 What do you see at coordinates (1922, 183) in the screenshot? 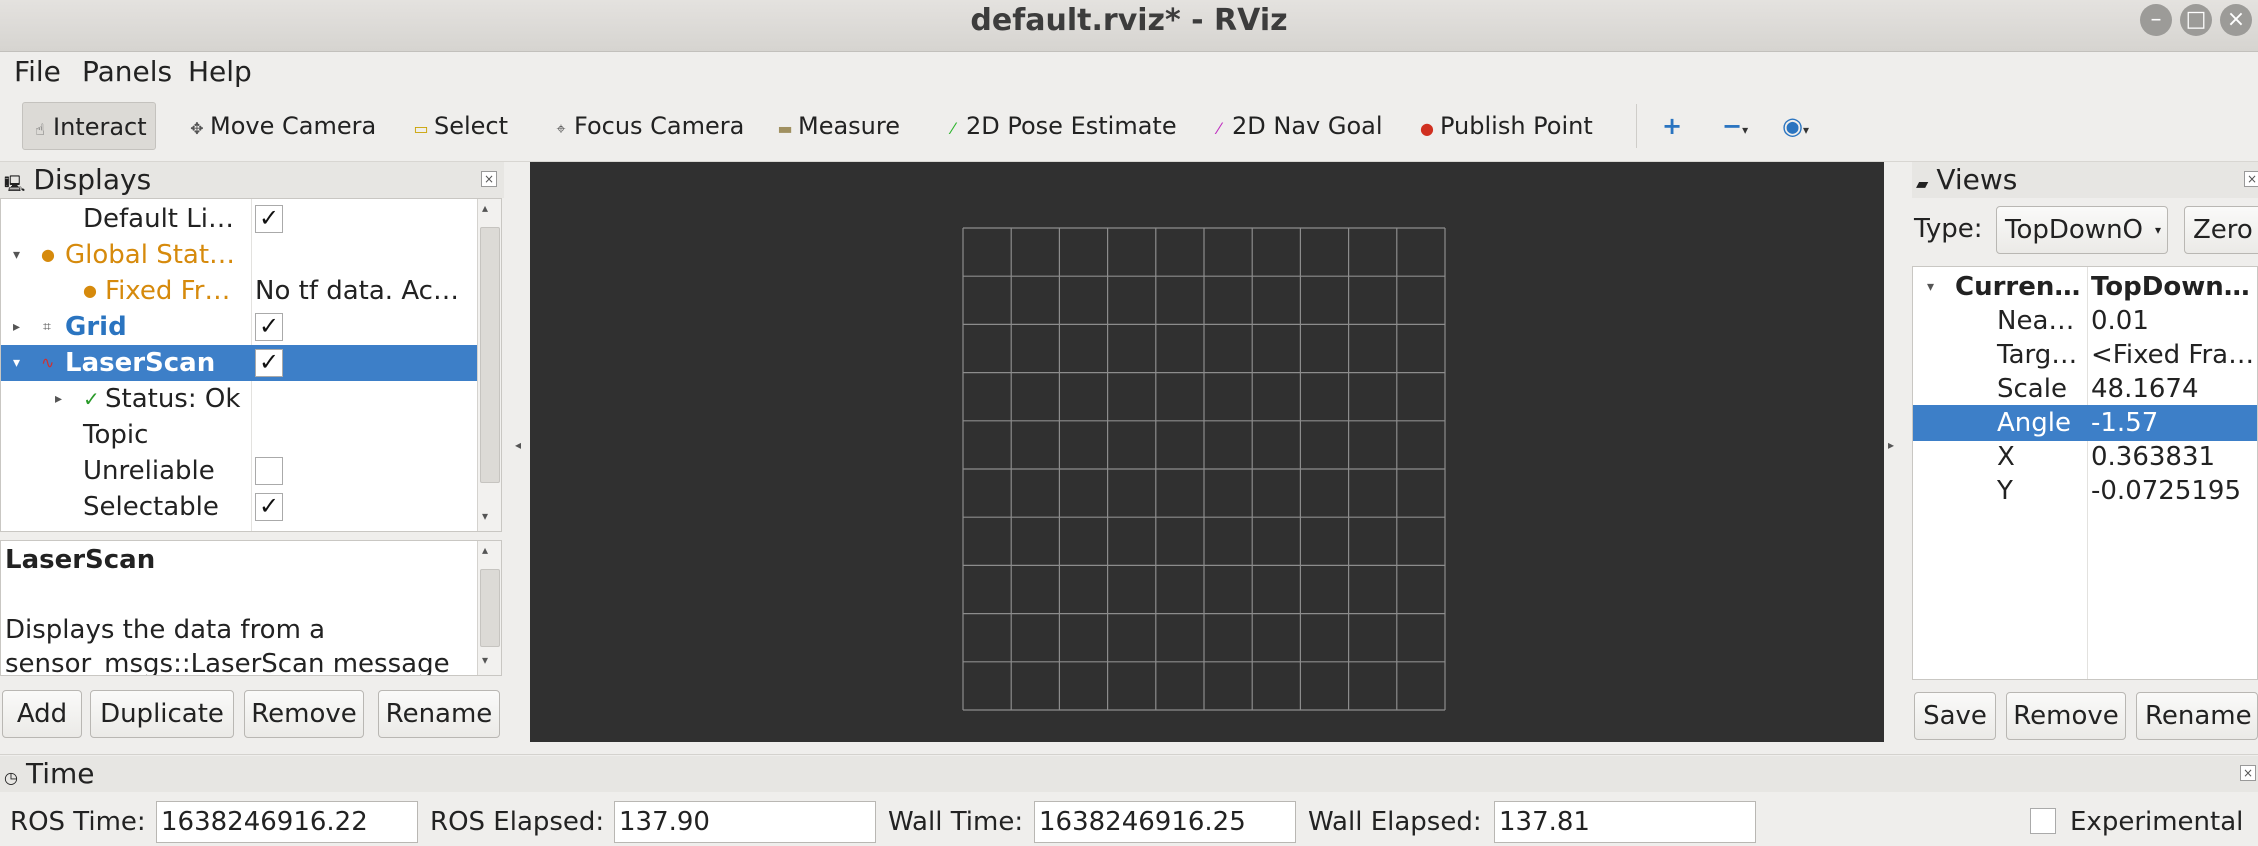
I see `camera-icon: ▰` at bounding box center [1922, 183].